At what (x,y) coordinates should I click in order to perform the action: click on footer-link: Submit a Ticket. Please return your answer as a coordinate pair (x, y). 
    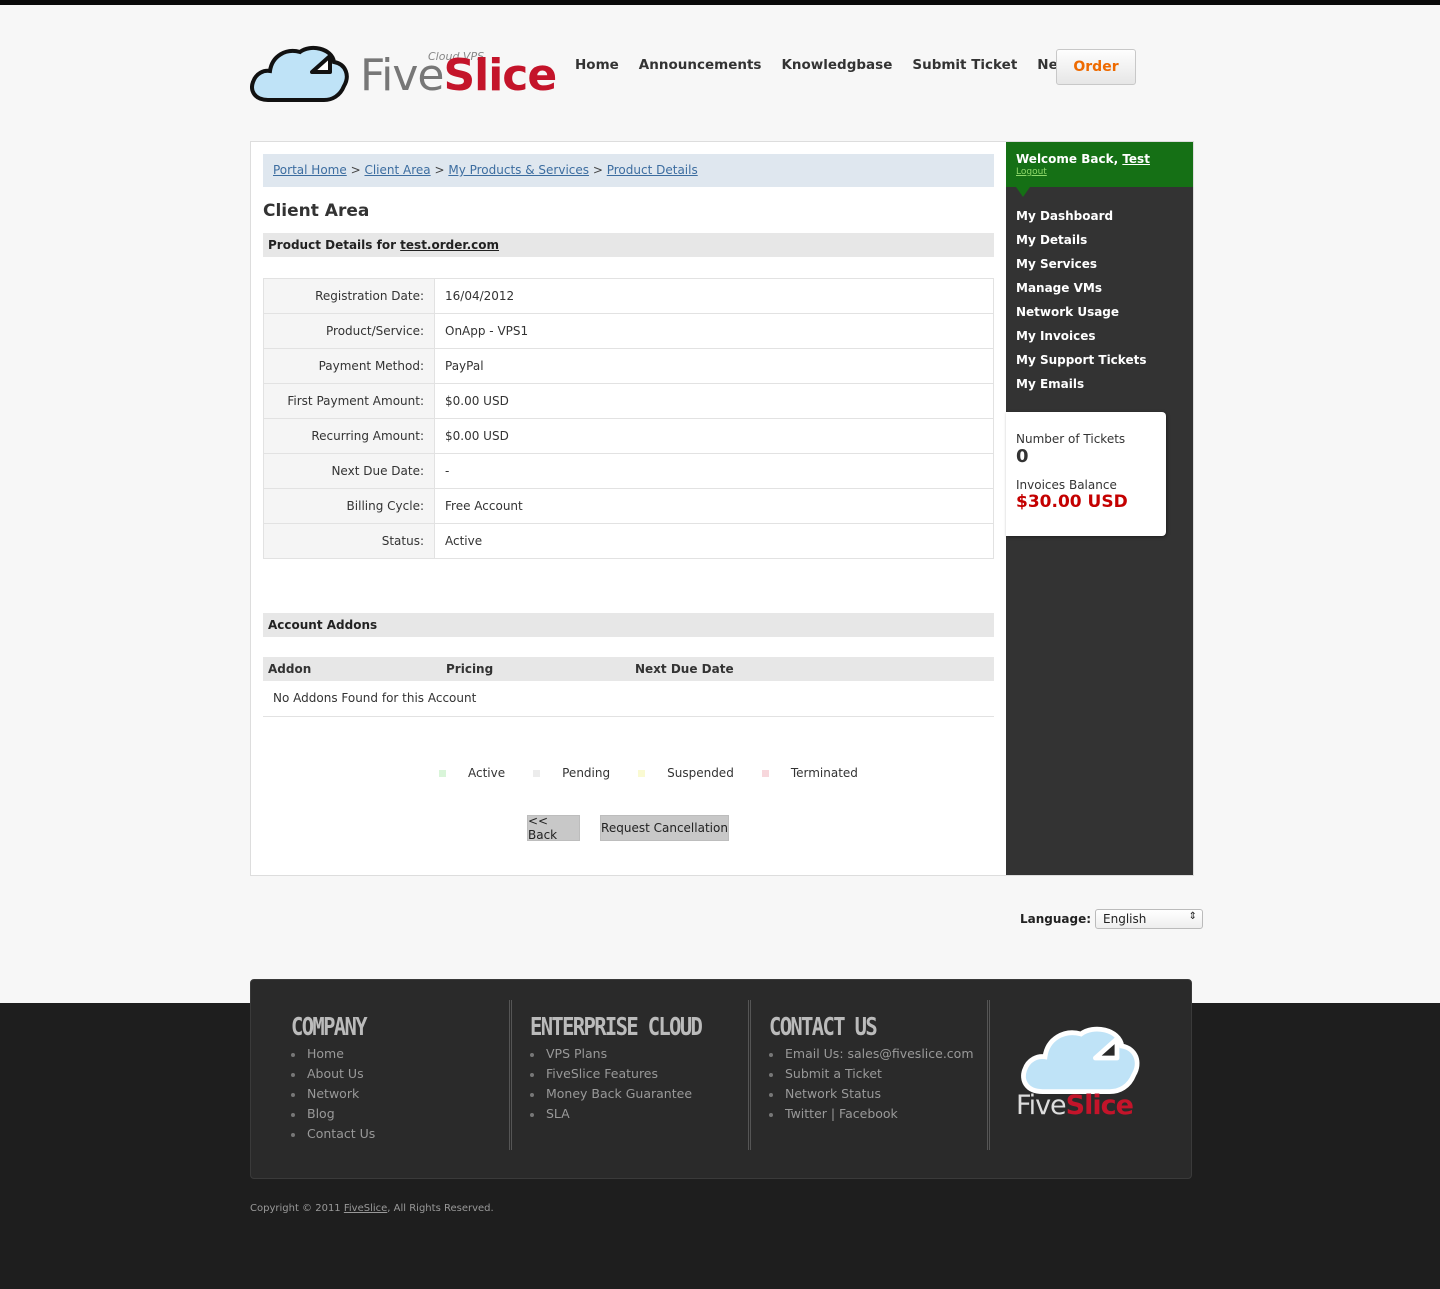
    Looking at the image, I should click on (871, 1076).